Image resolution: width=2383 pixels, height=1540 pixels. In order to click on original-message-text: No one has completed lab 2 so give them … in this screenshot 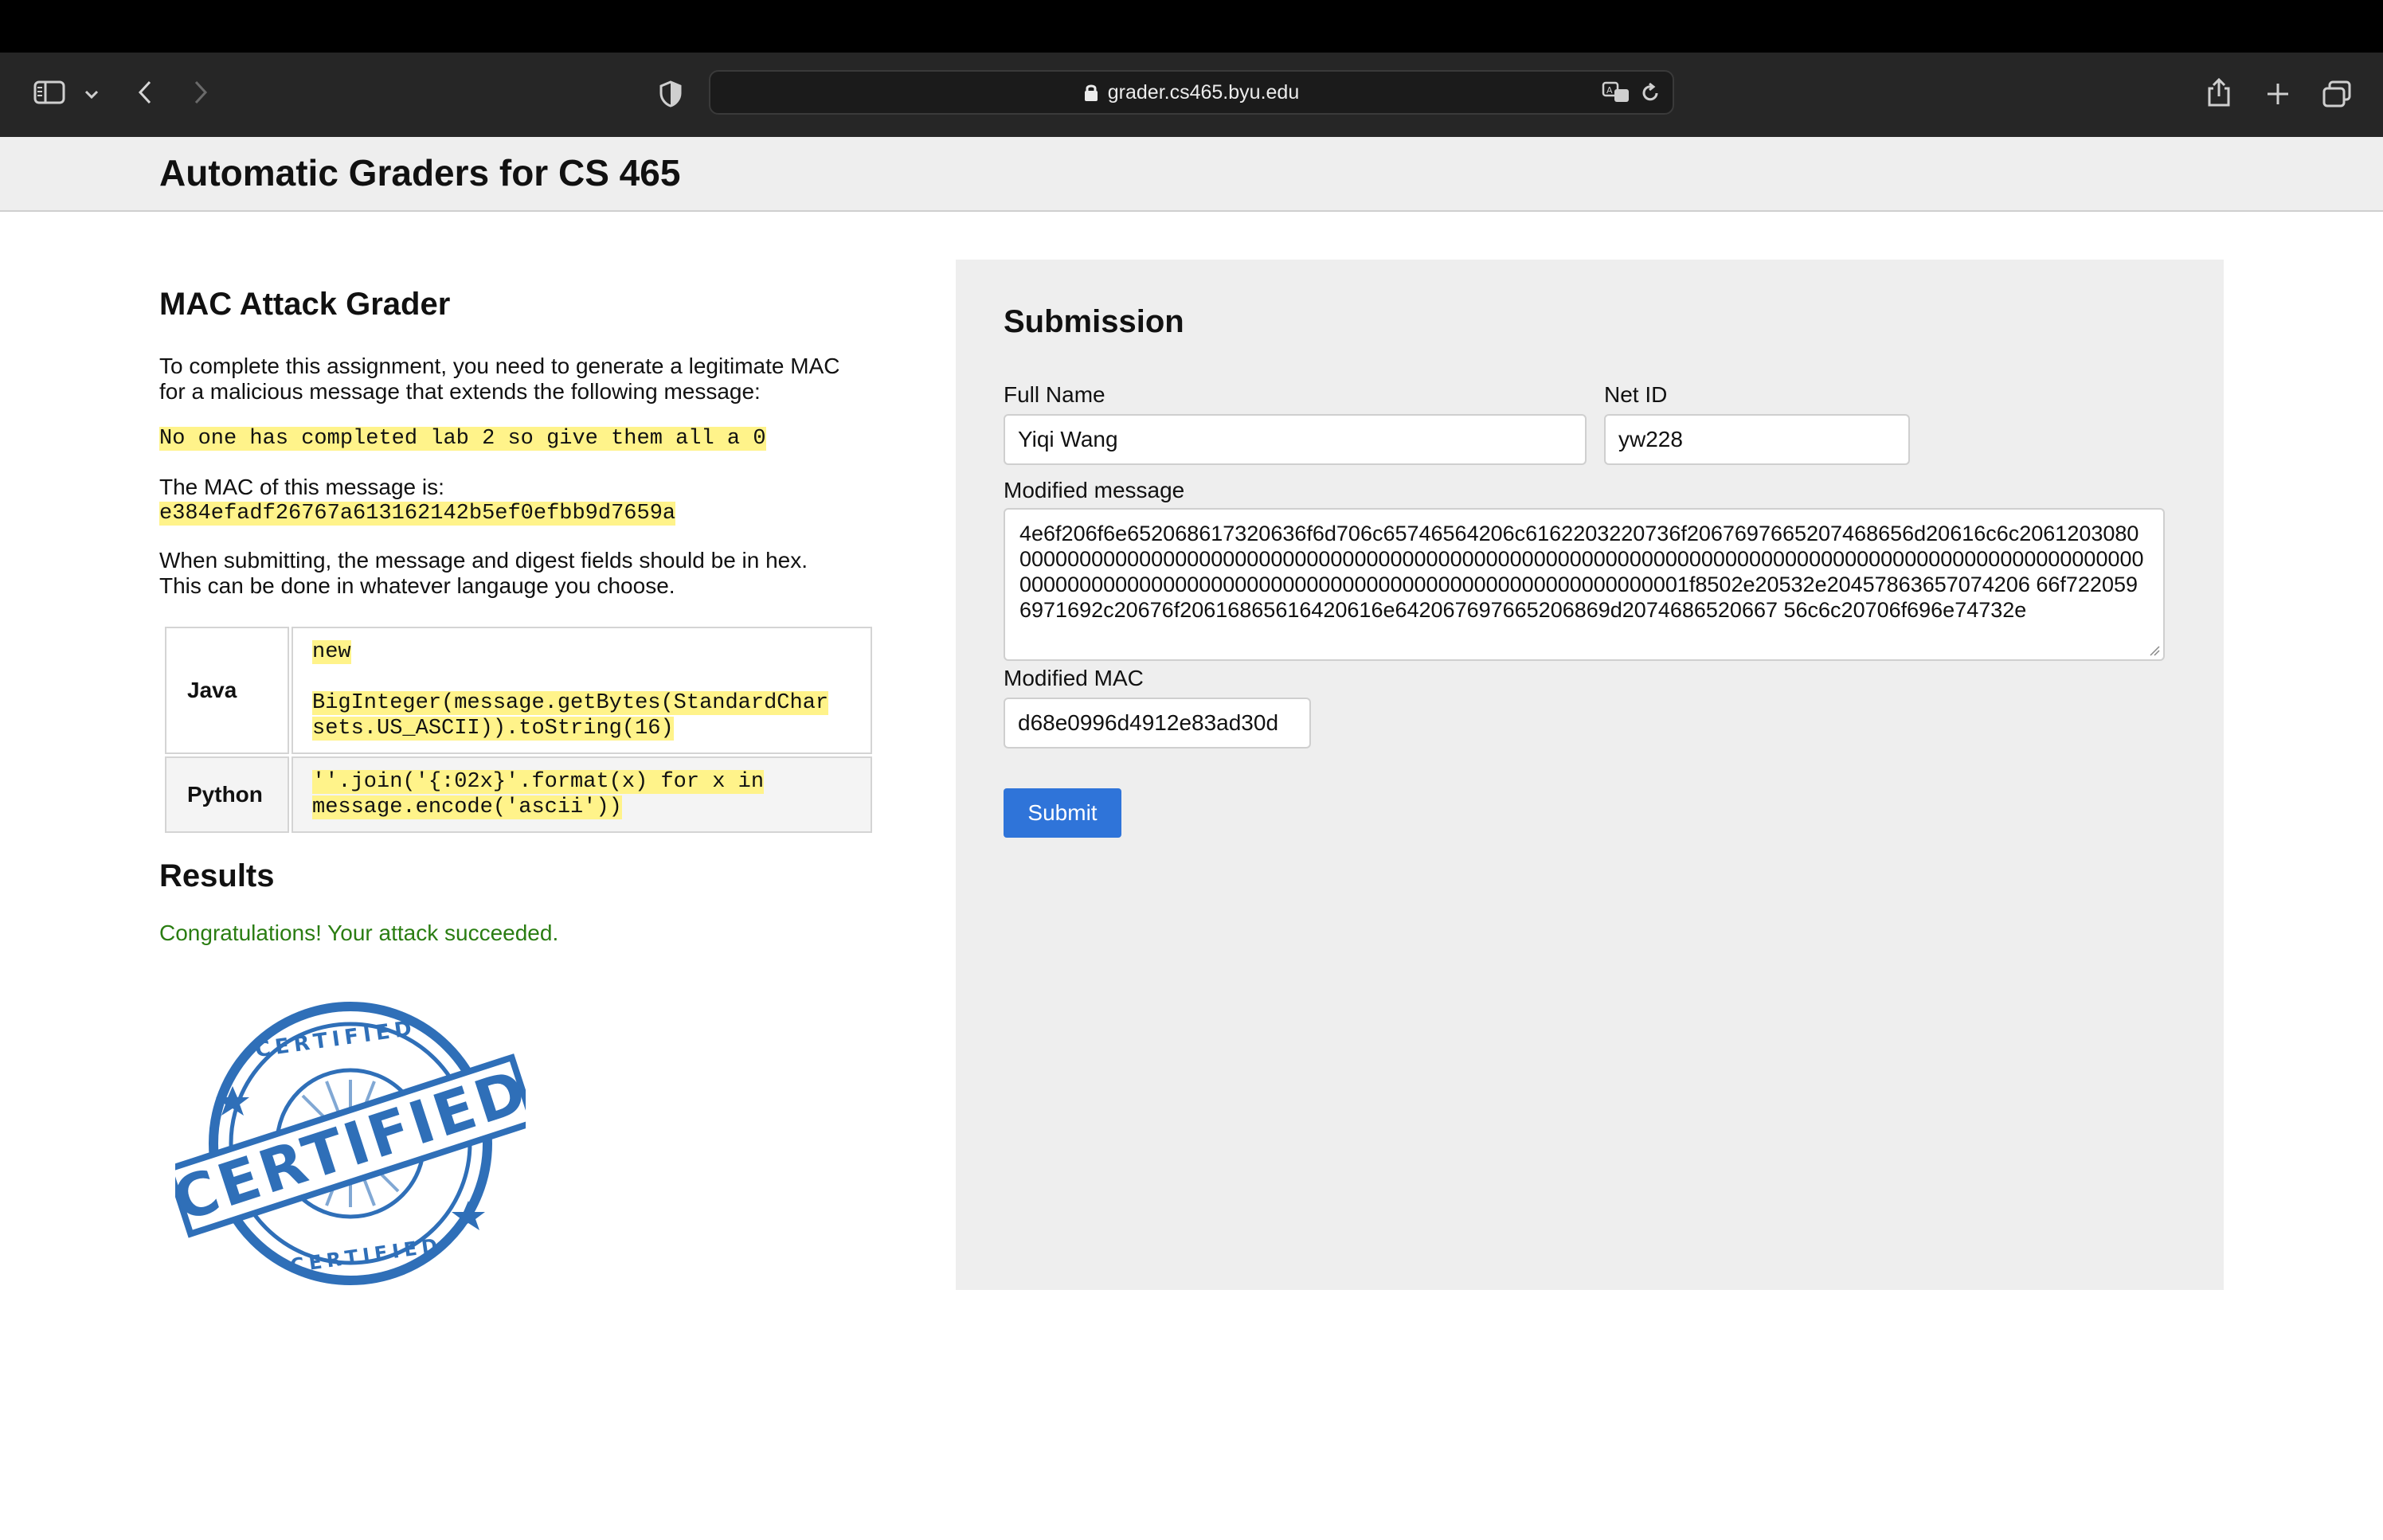, I will do `click(462, 439)`.